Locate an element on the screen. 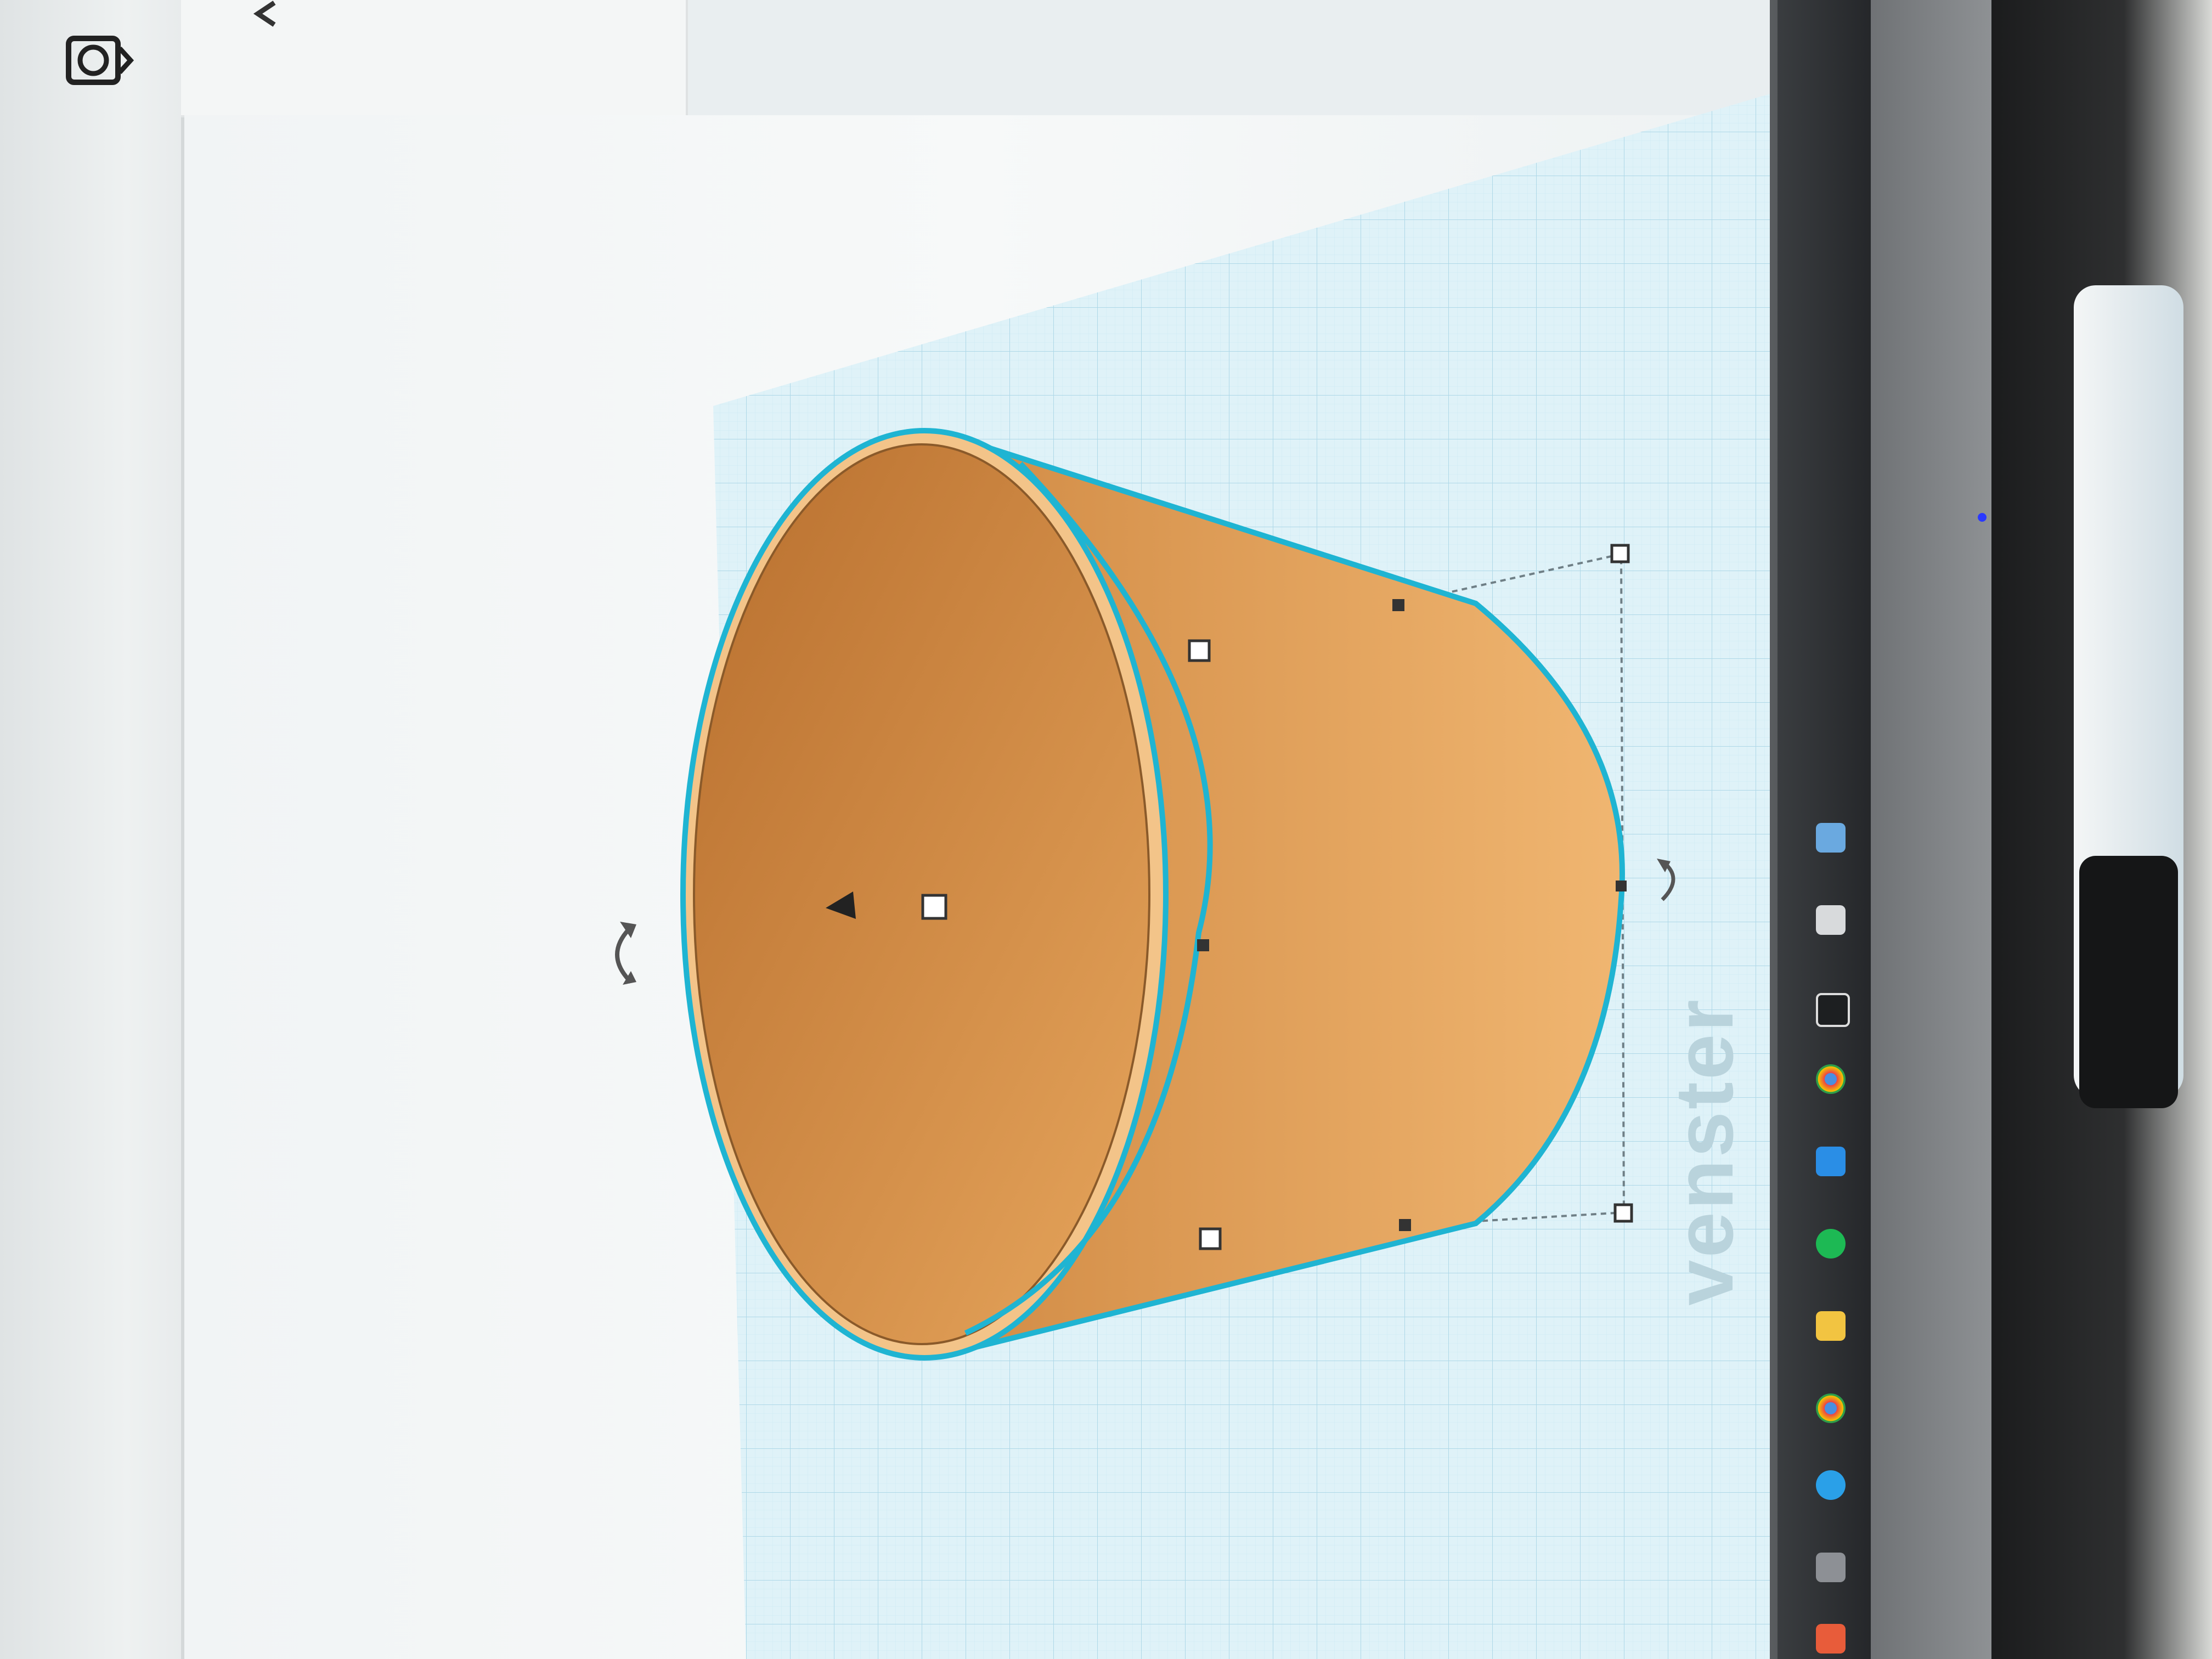 This screenshot has width=2212, height=1659. handle-mid-left is located at coordinates (1203, 945).